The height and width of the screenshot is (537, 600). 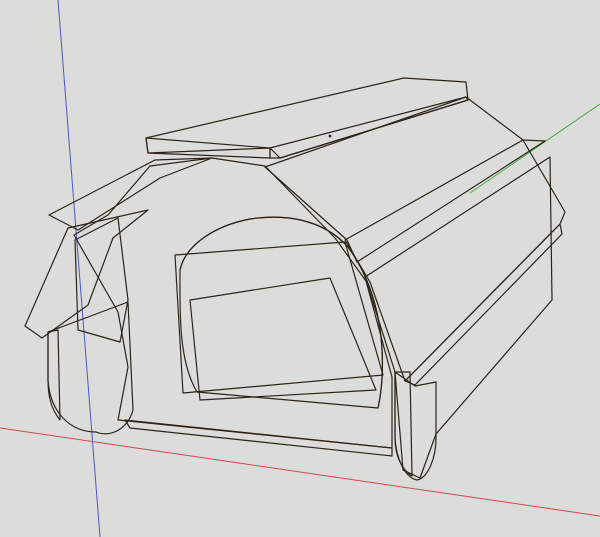 What do you see at coordinates (307, 118) in the screenshot?
I see `roof-ridge-board` at bounding box center [307, 118].